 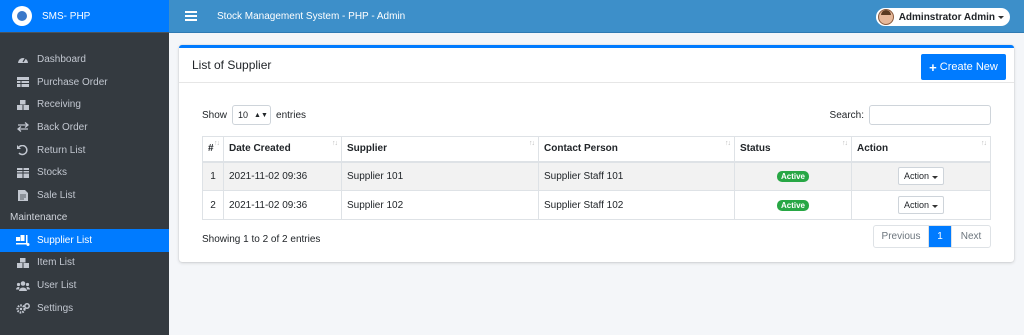 I want to click on menu-toggle-icon, so click(x=191, y=16).